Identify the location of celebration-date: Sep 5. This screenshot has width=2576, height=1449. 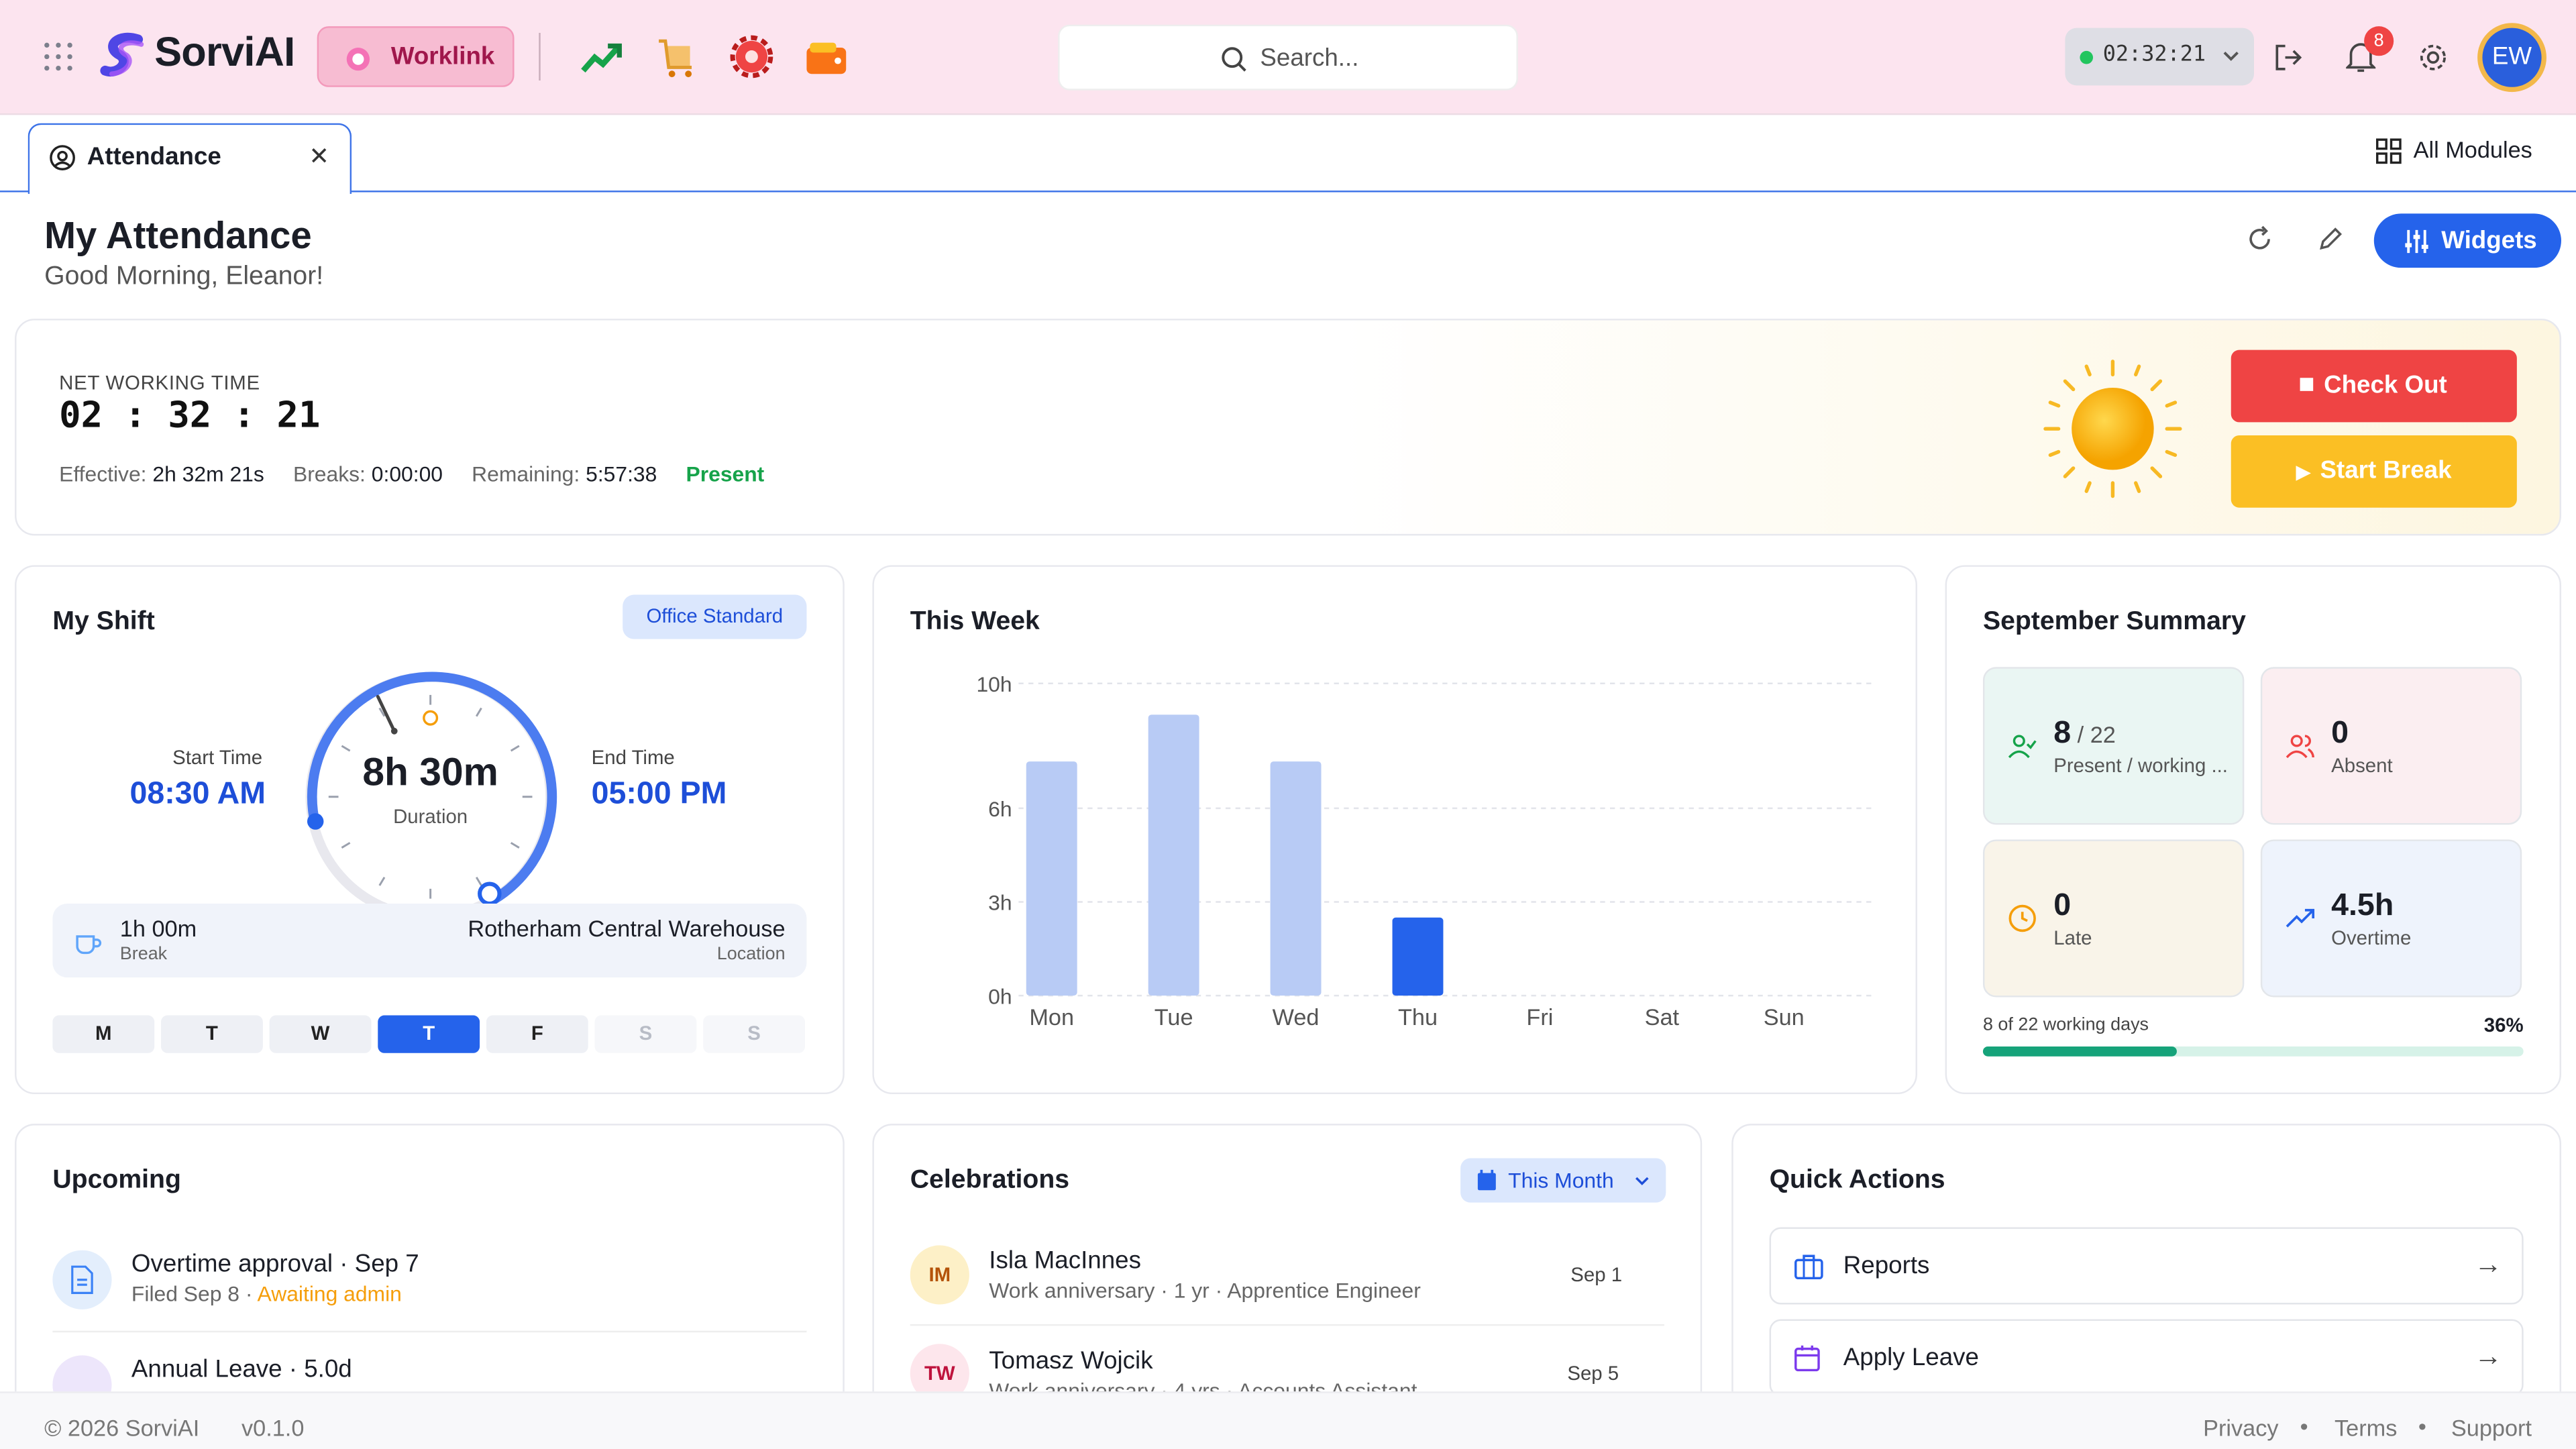
(1593, 1373).